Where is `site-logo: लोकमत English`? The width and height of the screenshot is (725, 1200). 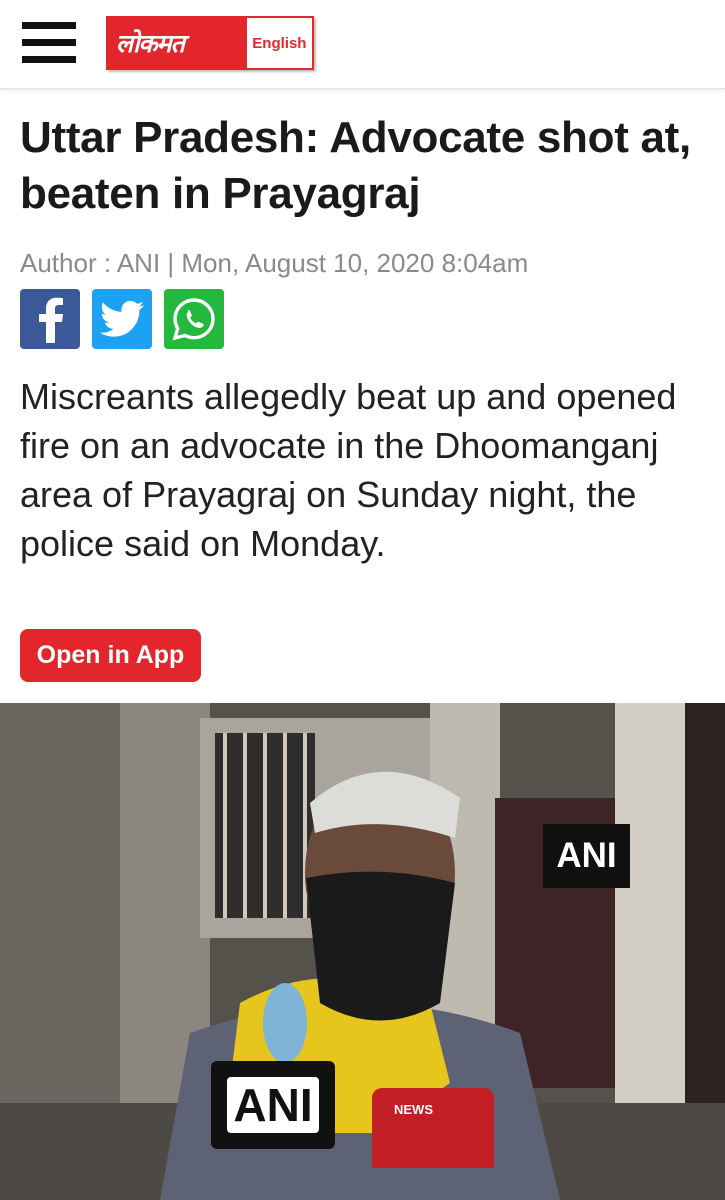 site-logo: लोकमत English is located at coordinates (210, 43).